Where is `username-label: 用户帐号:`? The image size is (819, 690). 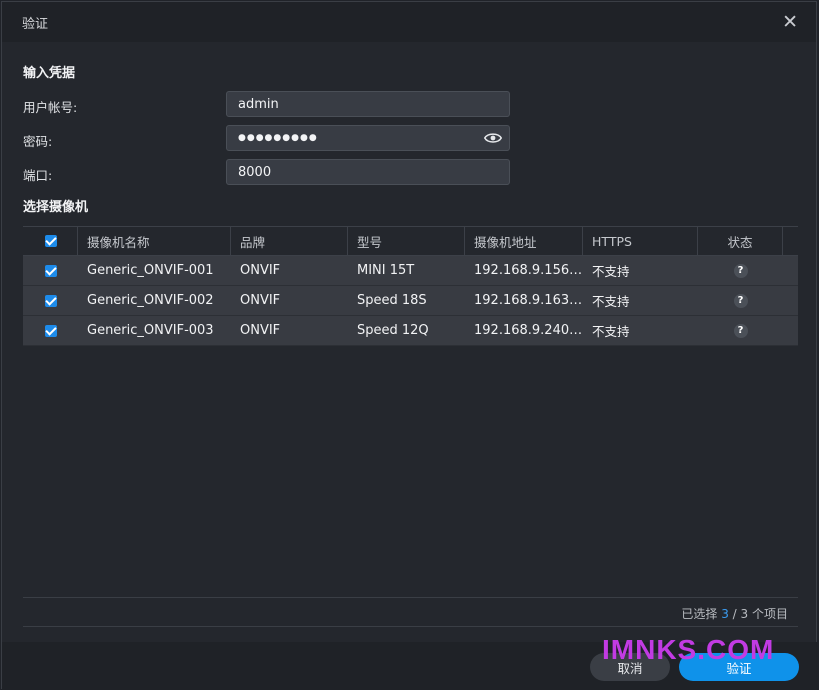 username-label: 用户帐号: is located at coordinates (50, 107).